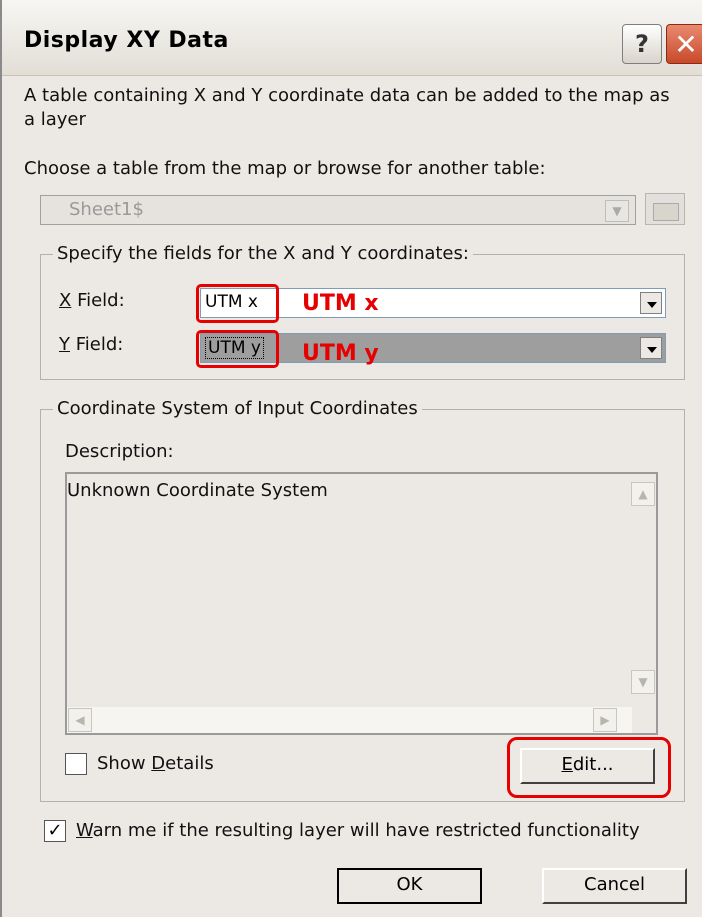  What do you see at coordinates (666, 212) in the screenshot?
I see `folder-icon` at bounding box center [666, 212].